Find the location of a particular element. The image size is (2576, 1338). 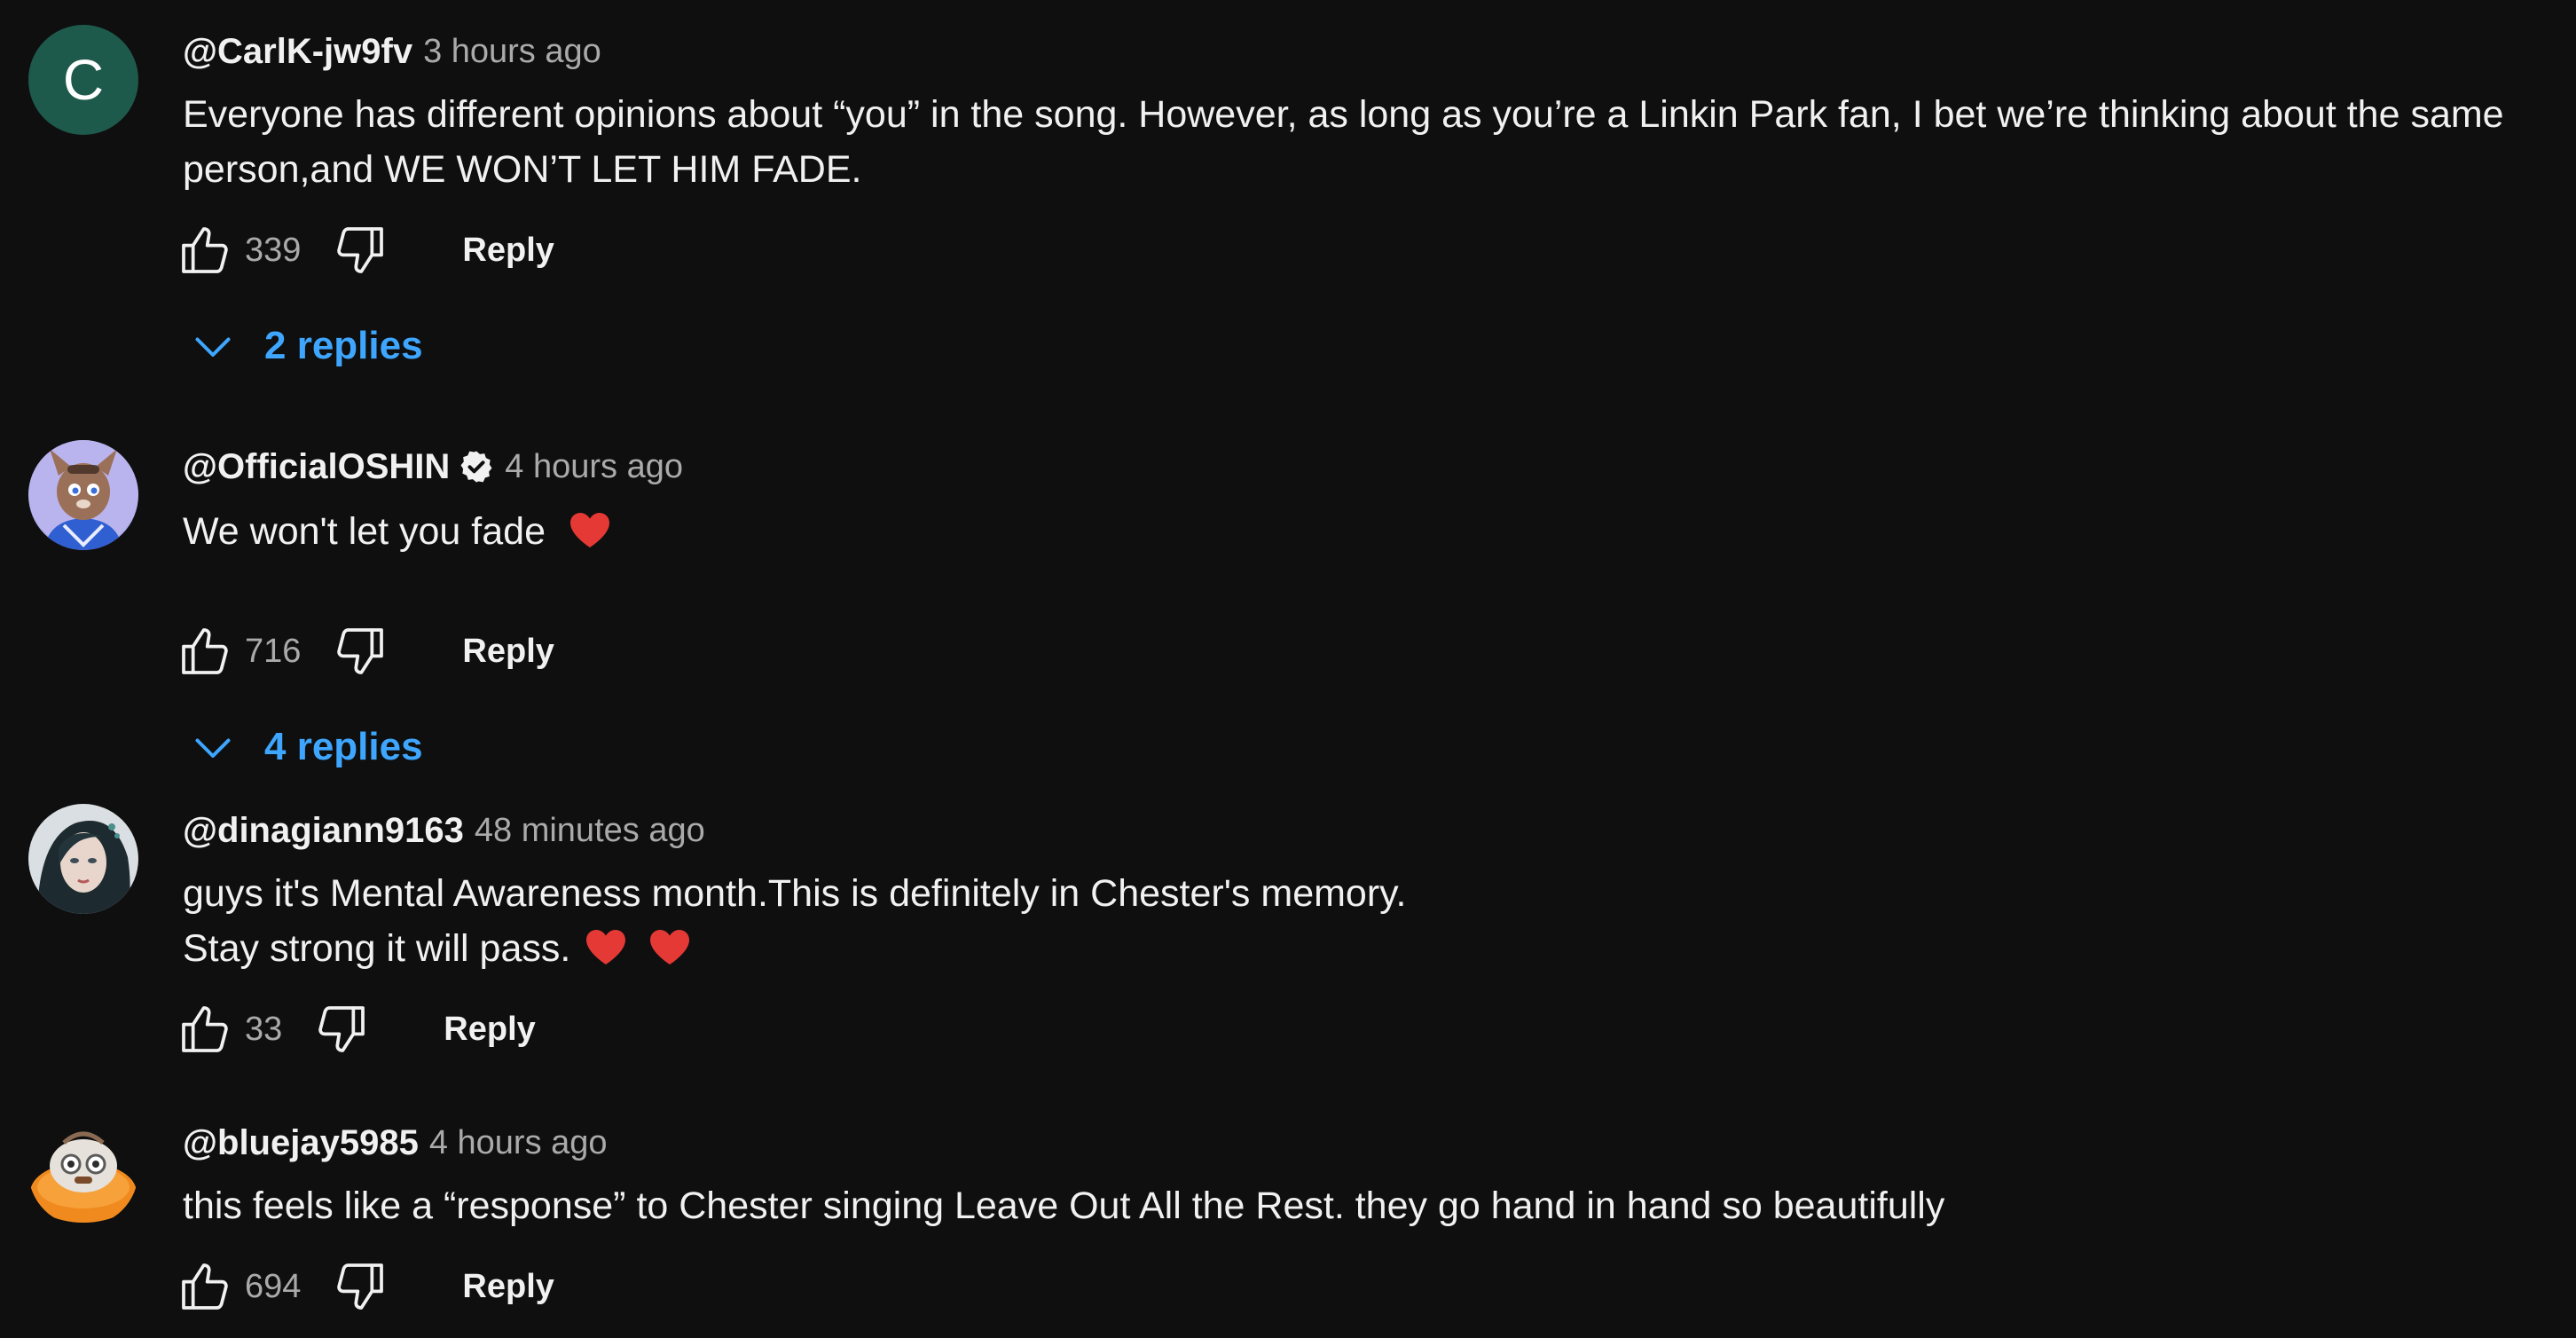

comment-header: @OfficialOSHIN 4 hours ago is located at coordinates (433, 466).